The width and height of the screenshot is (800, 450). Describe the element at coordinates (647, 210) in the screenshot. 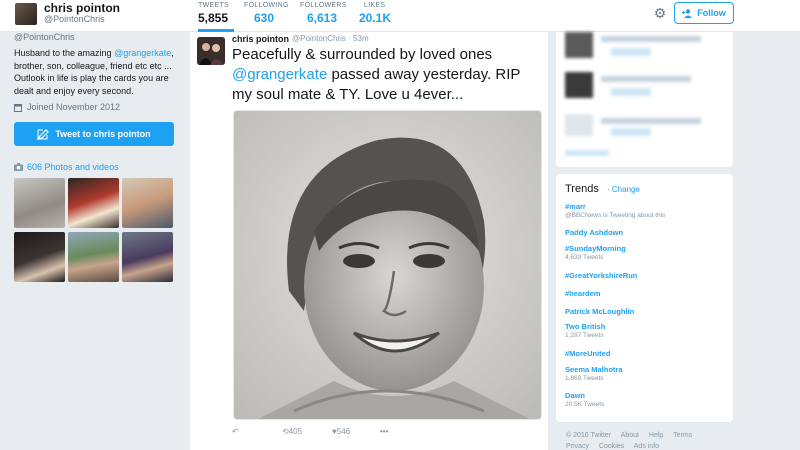

I see `trend-item: #marr @BBCNews is Tweeting about this` at that location.